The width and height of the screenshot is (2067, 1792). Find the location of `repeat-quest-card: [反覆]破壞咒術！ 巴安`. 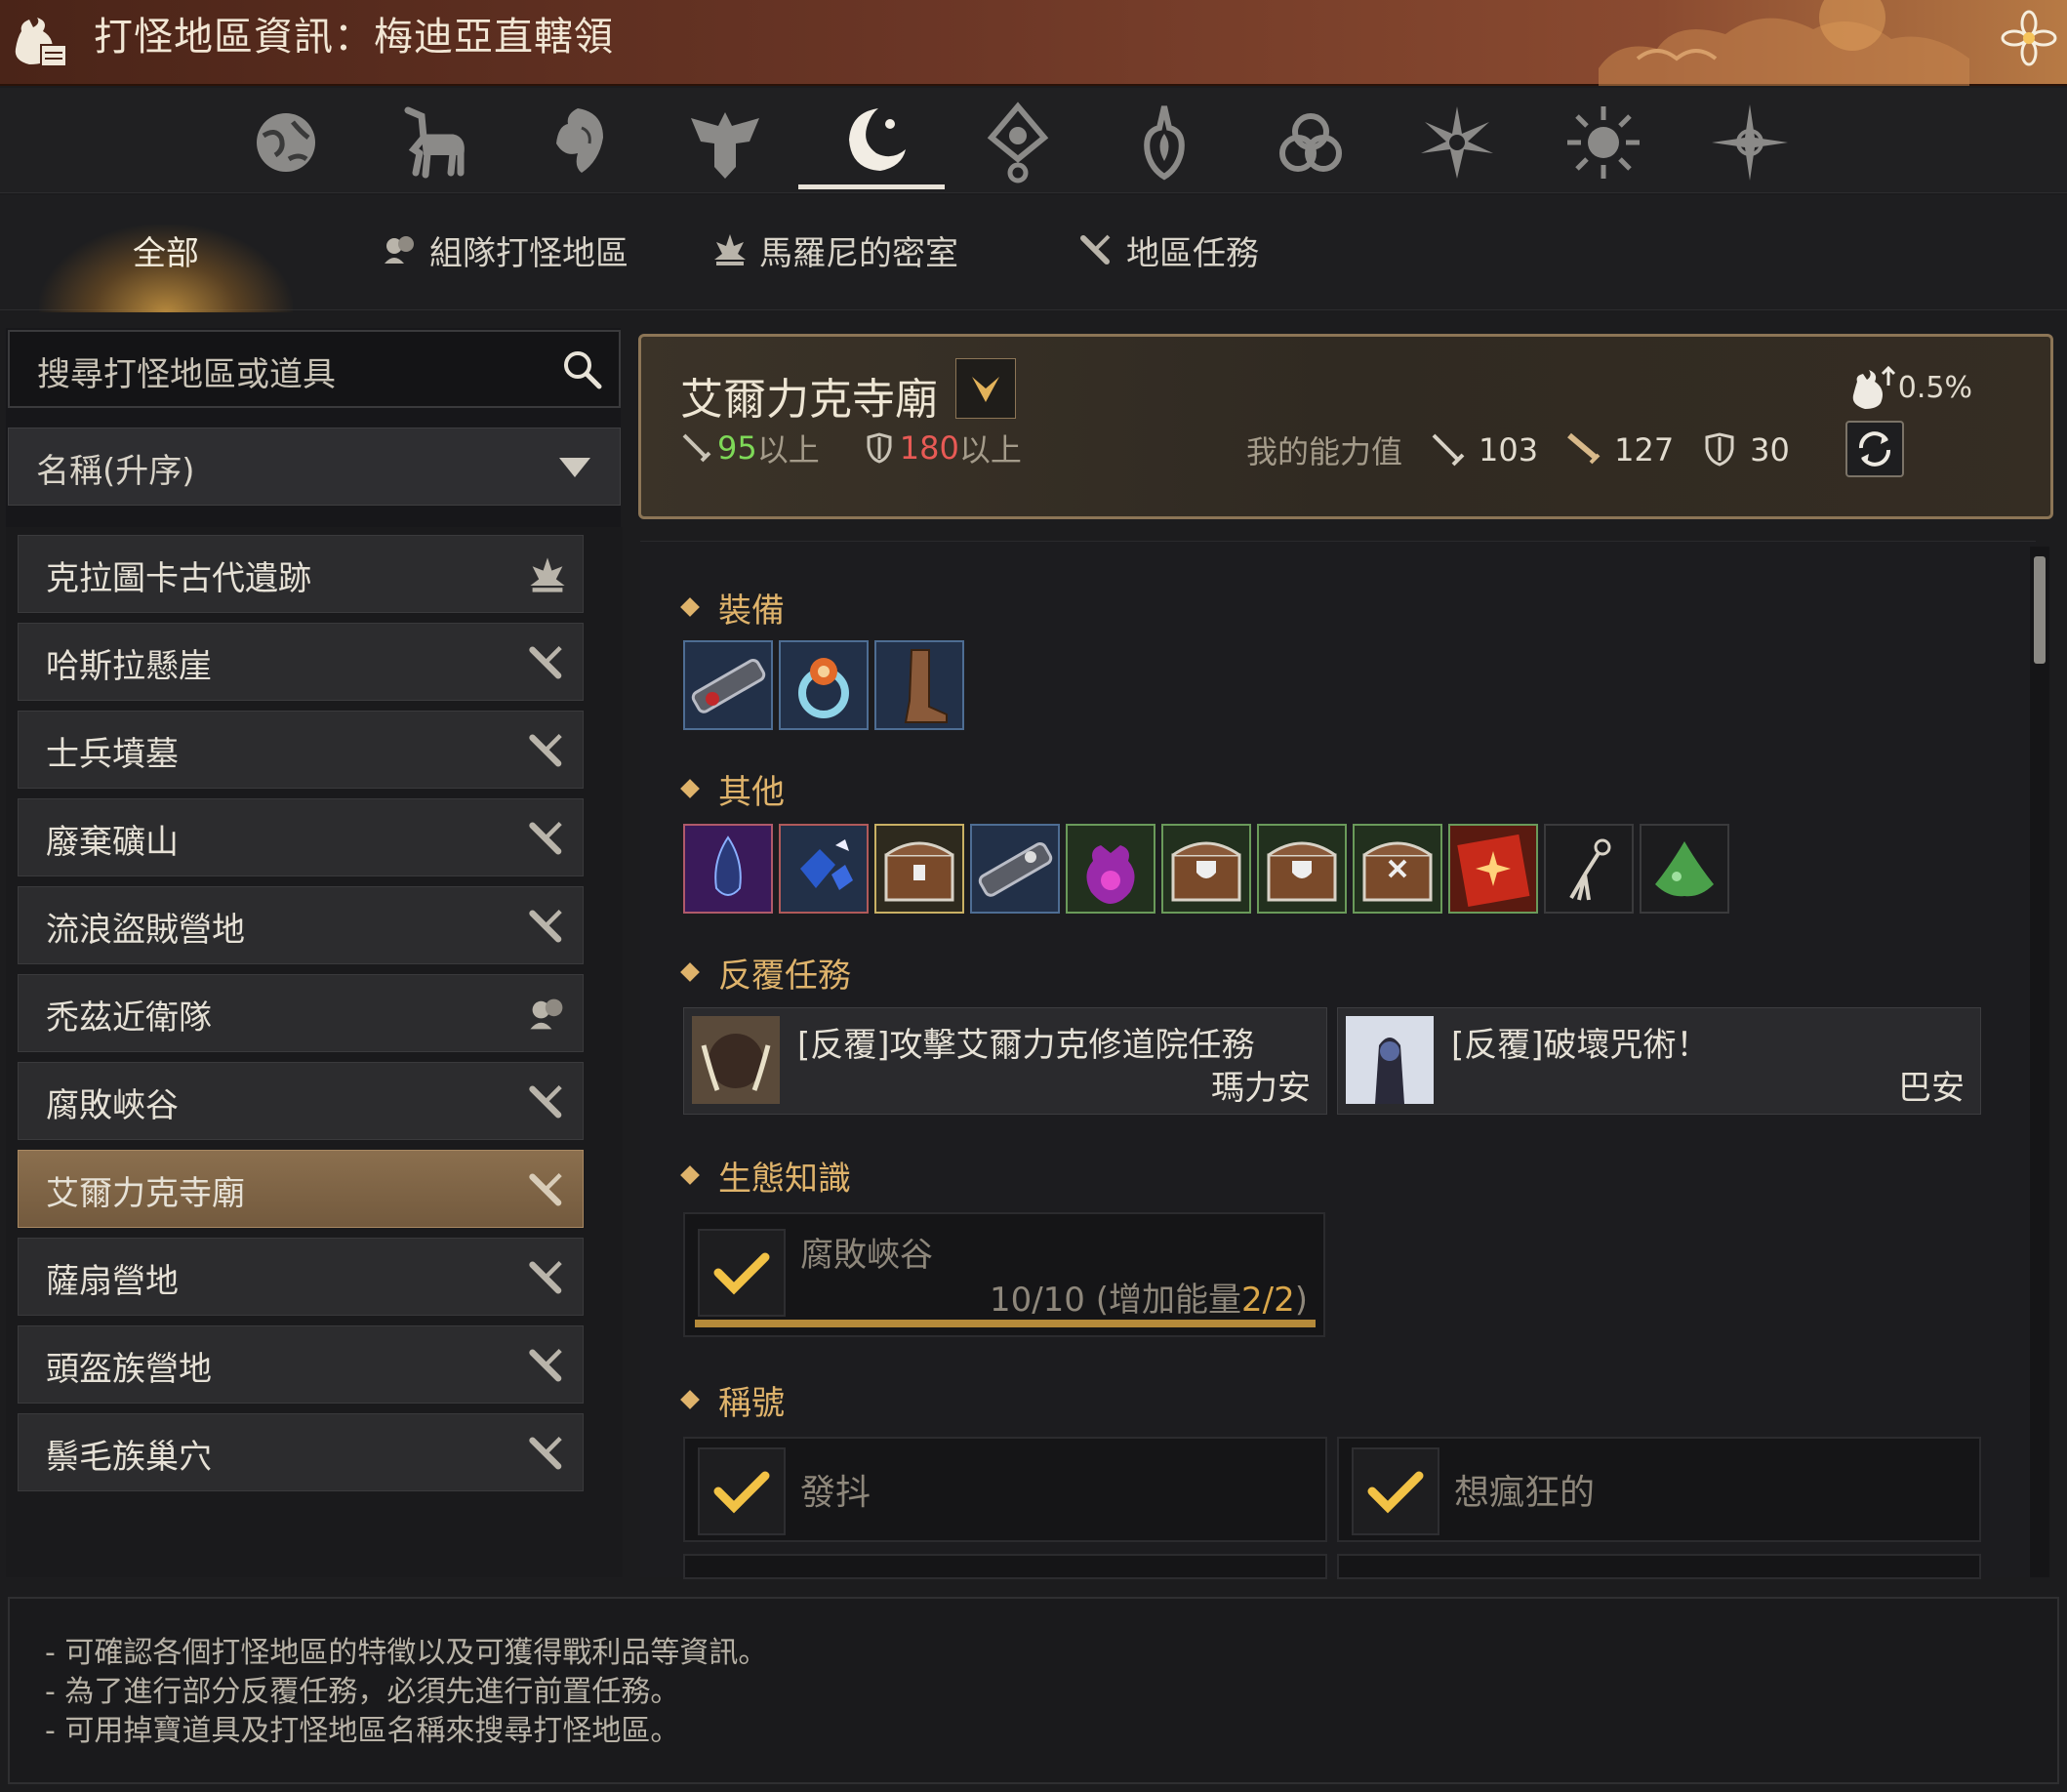

repeat-quest-card: [反覆]破壞咒術！ 巴安 is located at coordinates (1659, 1061).